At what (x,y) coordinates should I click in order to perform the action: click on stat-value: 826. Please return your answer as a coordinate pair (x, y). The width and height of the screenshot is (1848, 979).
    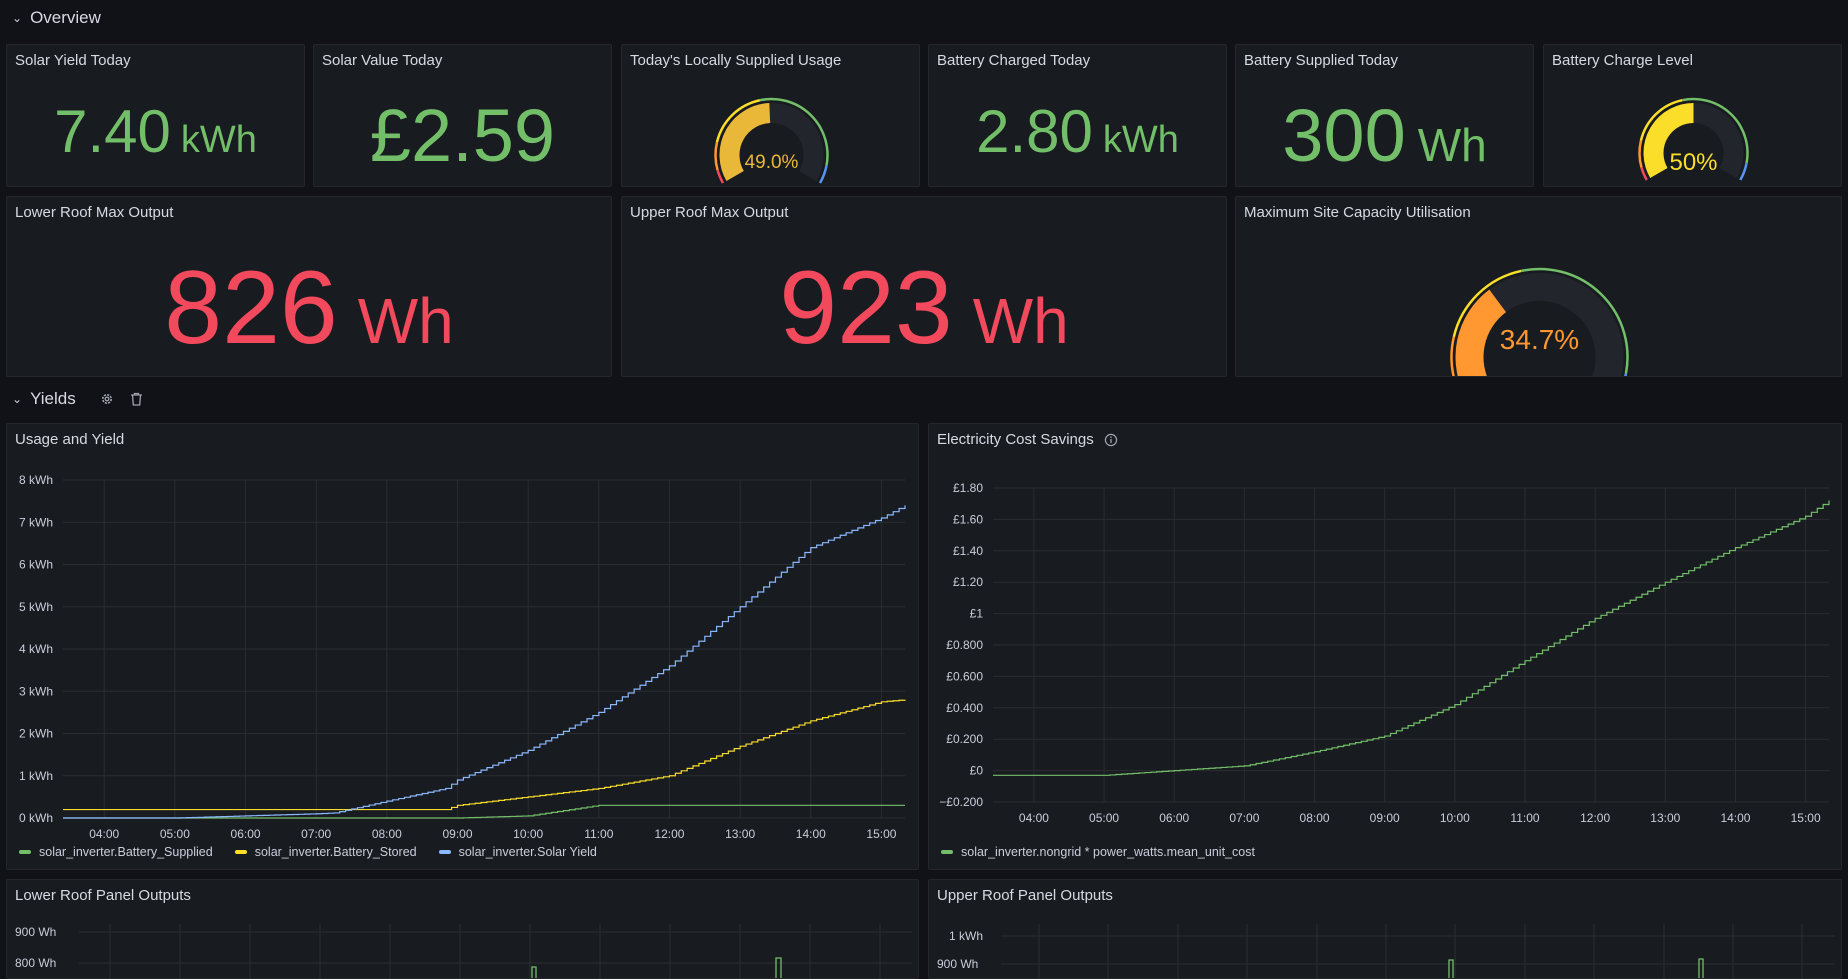
    Looking at the image, I should click on (251, 308).